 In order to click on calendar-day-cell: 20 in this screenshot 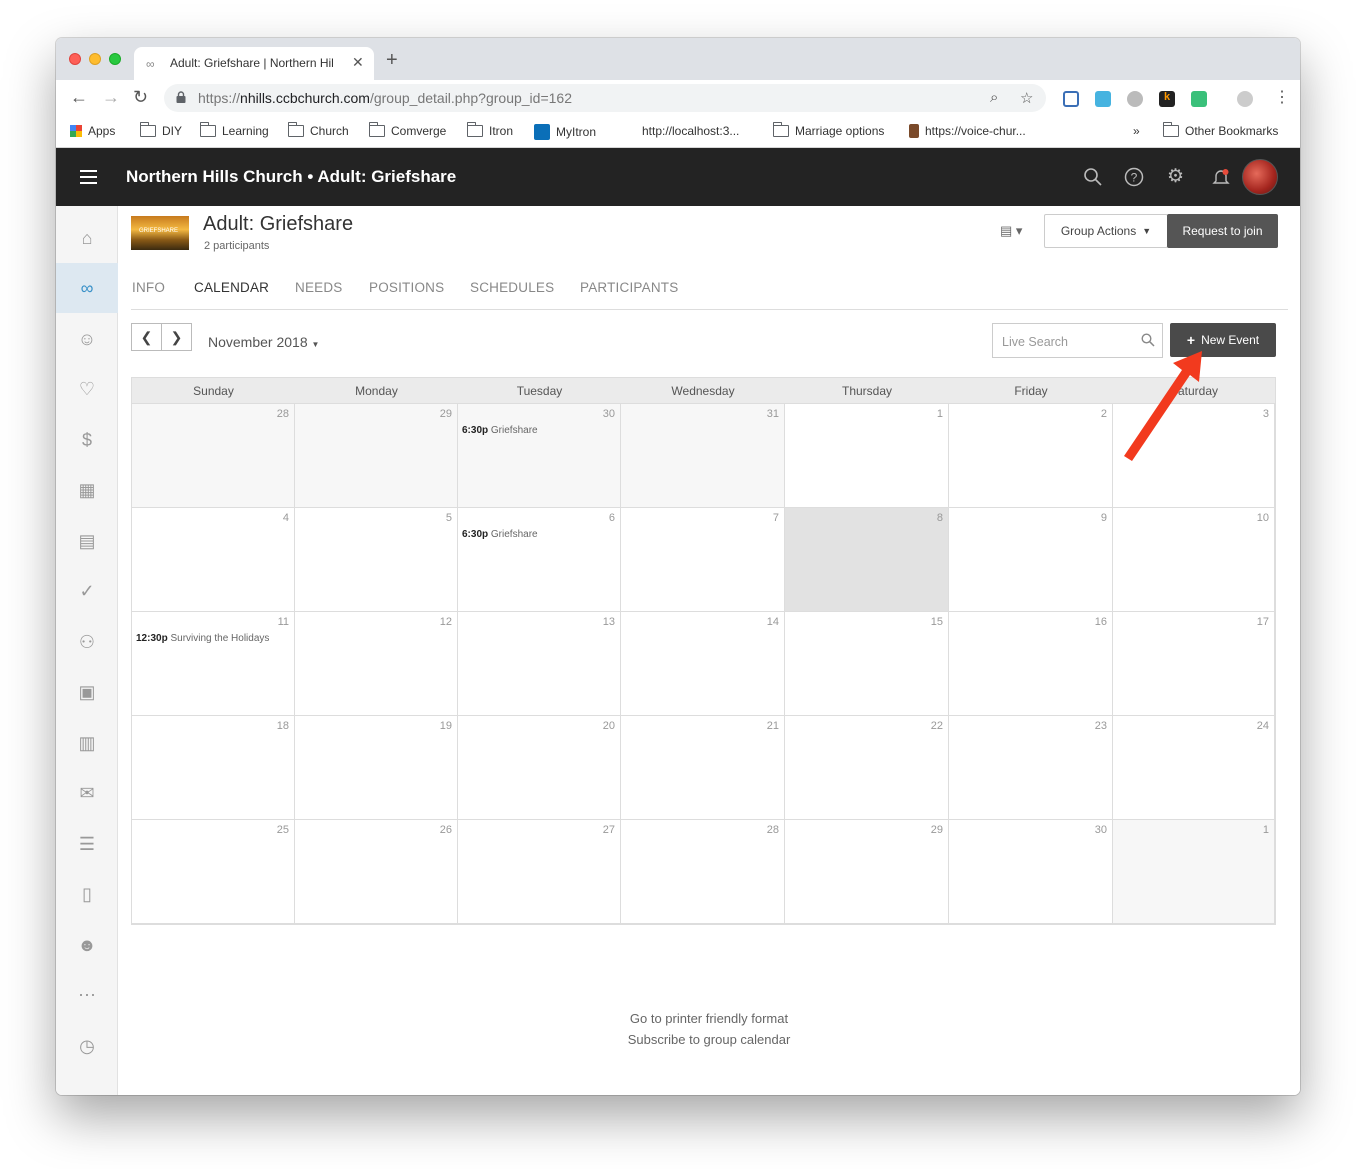, I will do `click(539, 768)`.